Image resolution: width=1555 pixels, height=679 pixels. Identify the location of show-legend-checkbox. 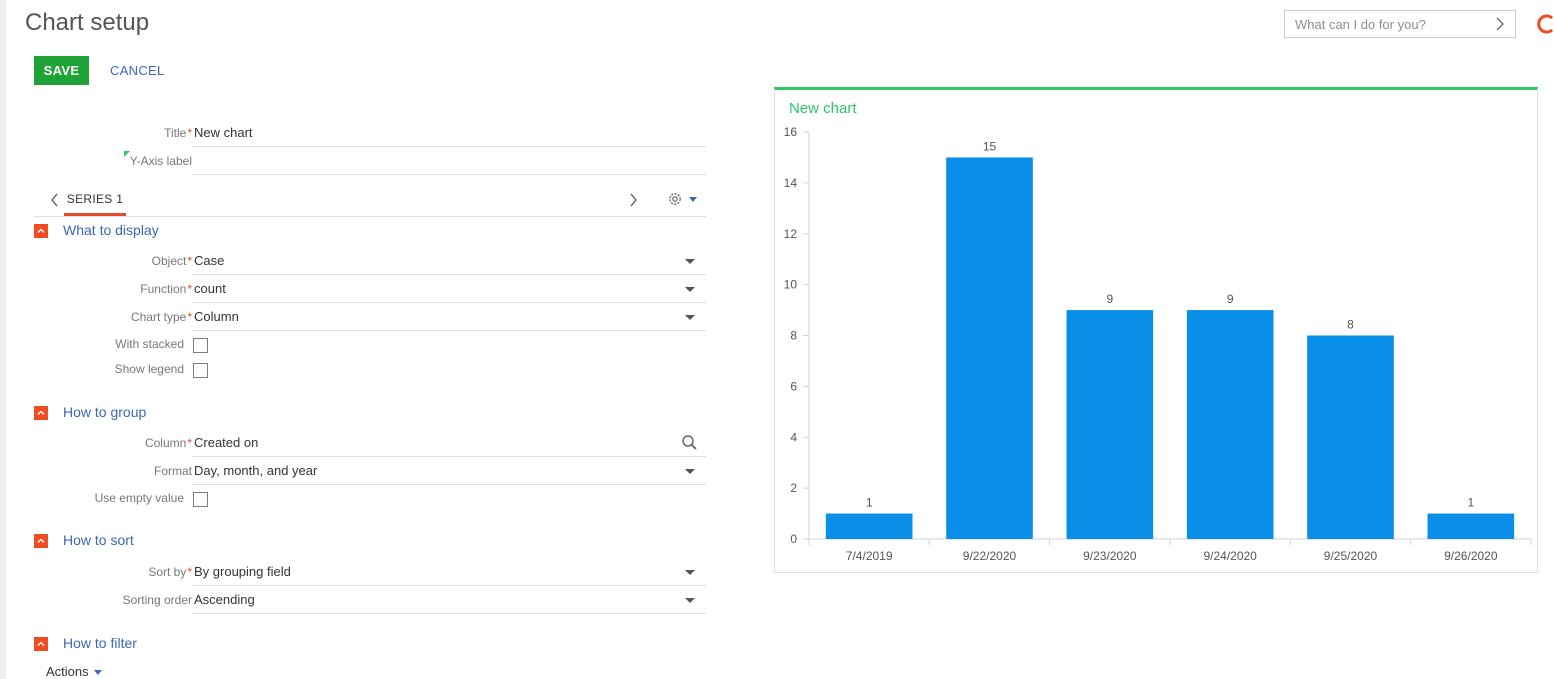
(200, 370).